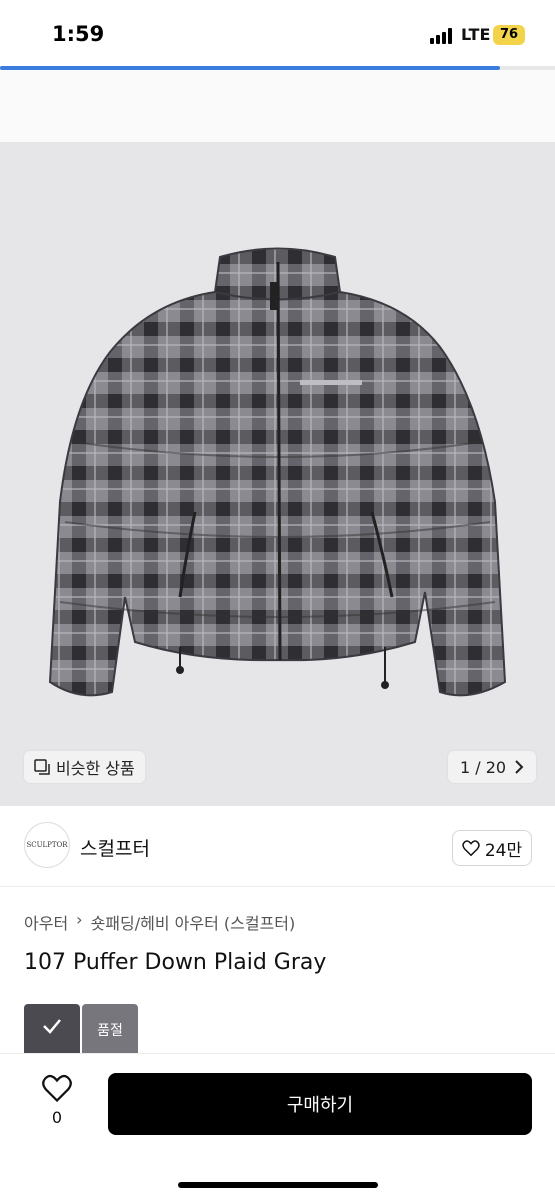 This screenshot has width=555, height=1201. Describe the element at coordinates (57, 1117) in the screenshot. I see `wishlist-count: 0` at that location.